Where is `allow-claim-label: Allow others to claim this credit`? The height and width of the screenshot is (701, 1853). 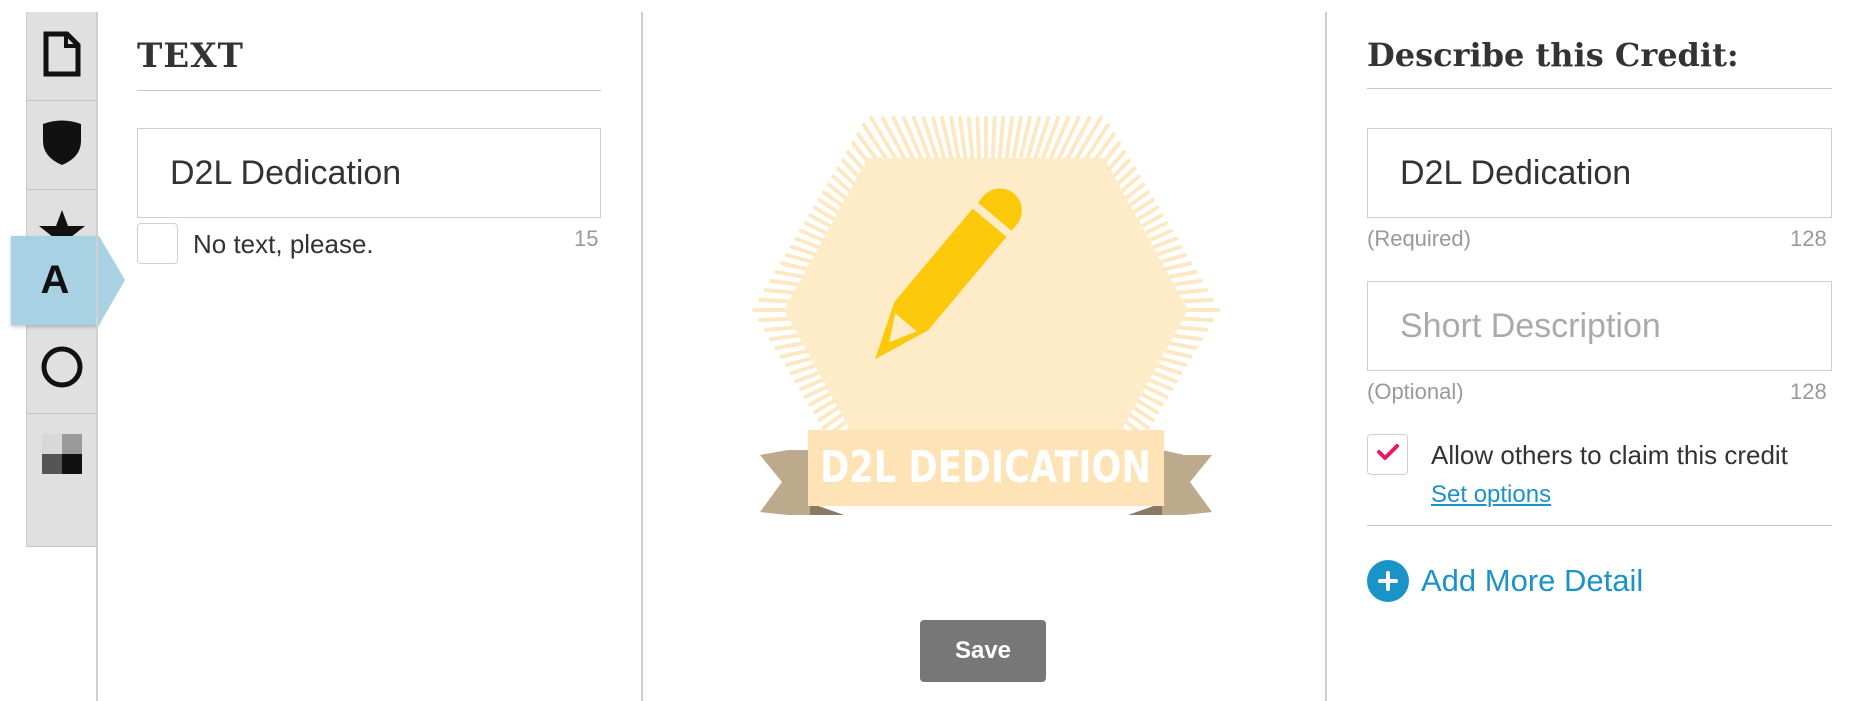 allow-claim-label: Allow others to claim this credit is located at coordinates (1609, 455).